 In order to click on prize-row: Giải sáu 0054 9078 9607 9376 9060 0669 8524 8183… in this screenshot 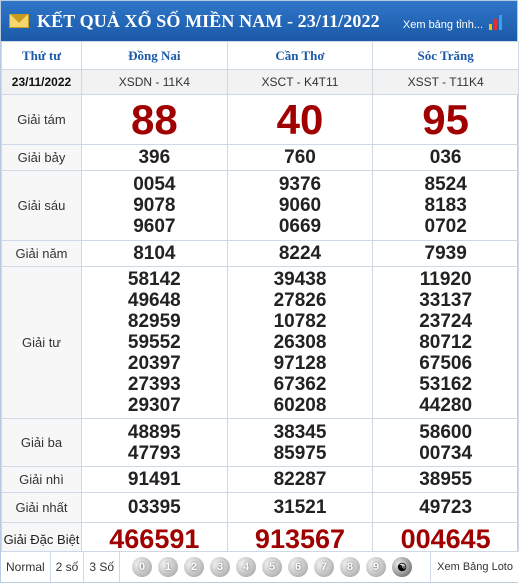, I will do `click(260, 205)`.